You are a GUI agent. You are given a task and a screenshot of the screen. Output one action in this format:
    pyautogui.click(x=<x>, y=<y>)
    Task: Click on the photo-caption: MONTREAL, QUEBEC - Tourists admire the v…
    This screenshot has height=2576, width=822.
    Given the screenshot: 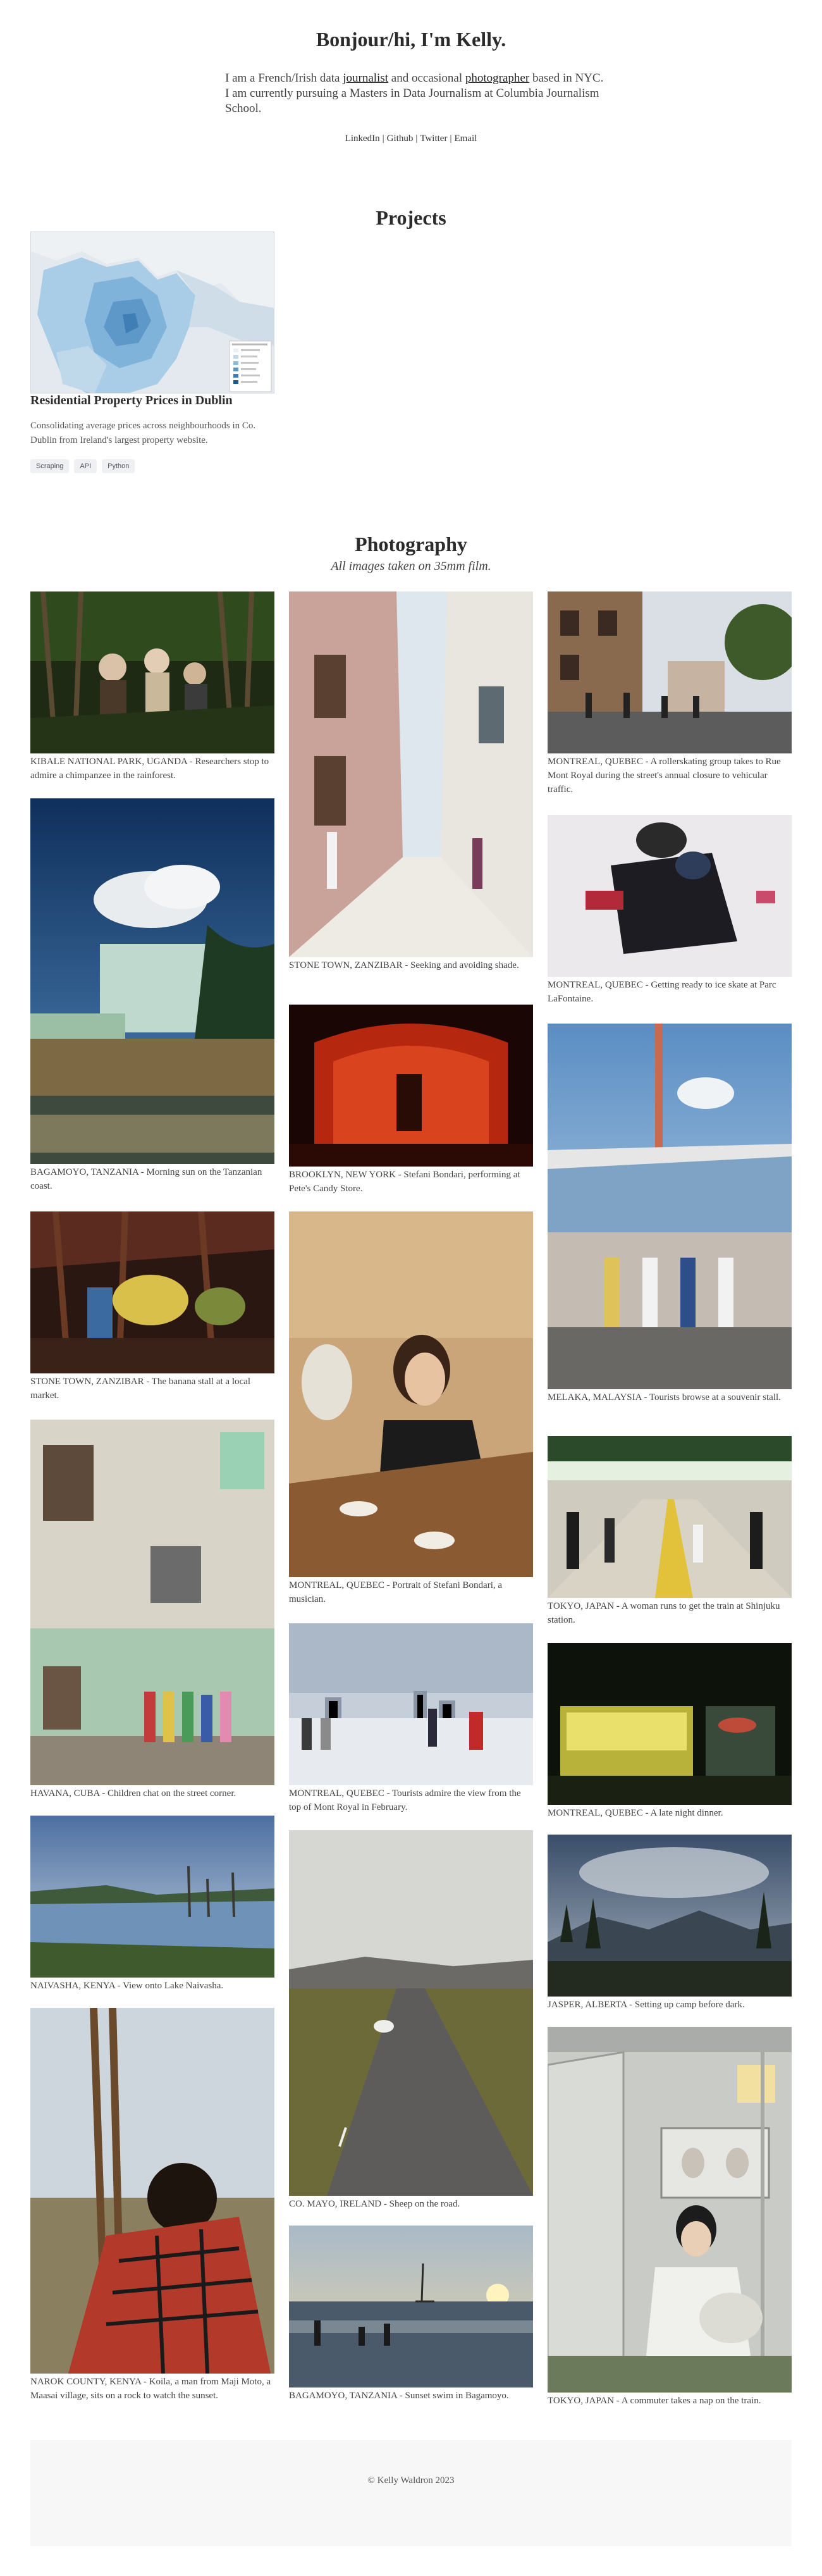 What is the action you would take?
    pyautogui.click(x=405, y=1800)
    